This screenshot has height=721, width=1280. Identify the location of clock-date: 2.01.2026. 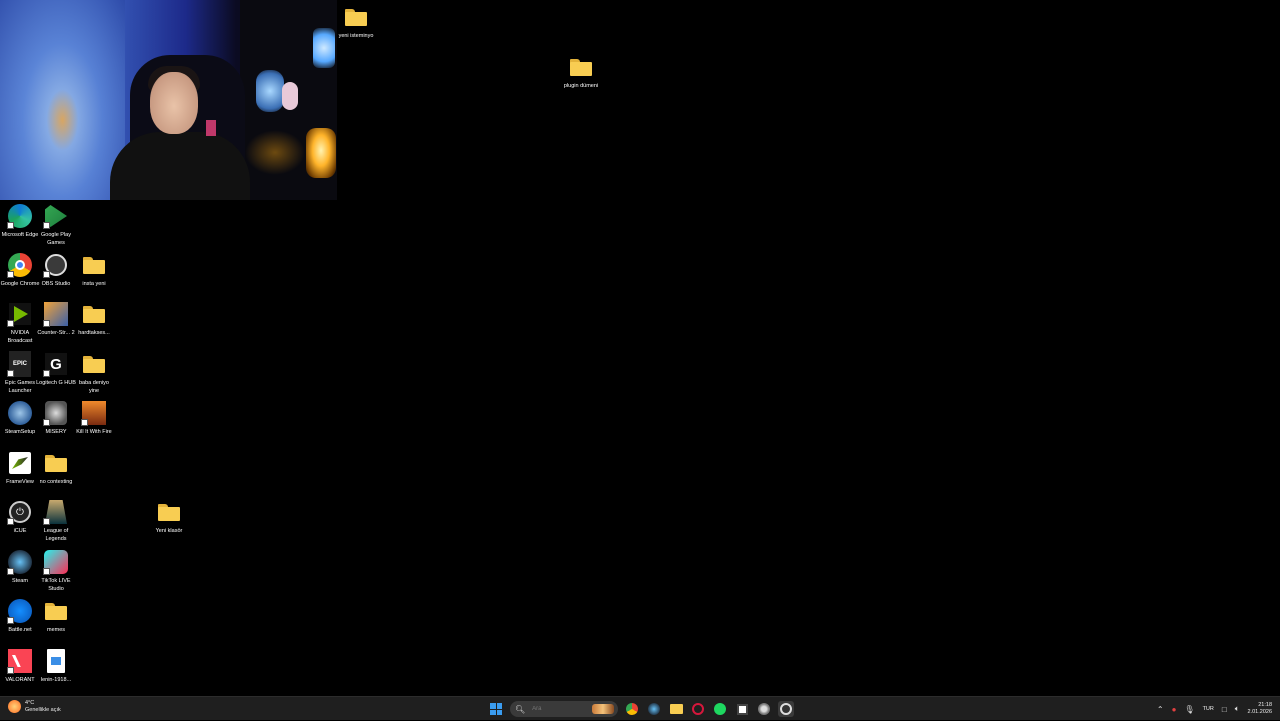
(1259, 712).